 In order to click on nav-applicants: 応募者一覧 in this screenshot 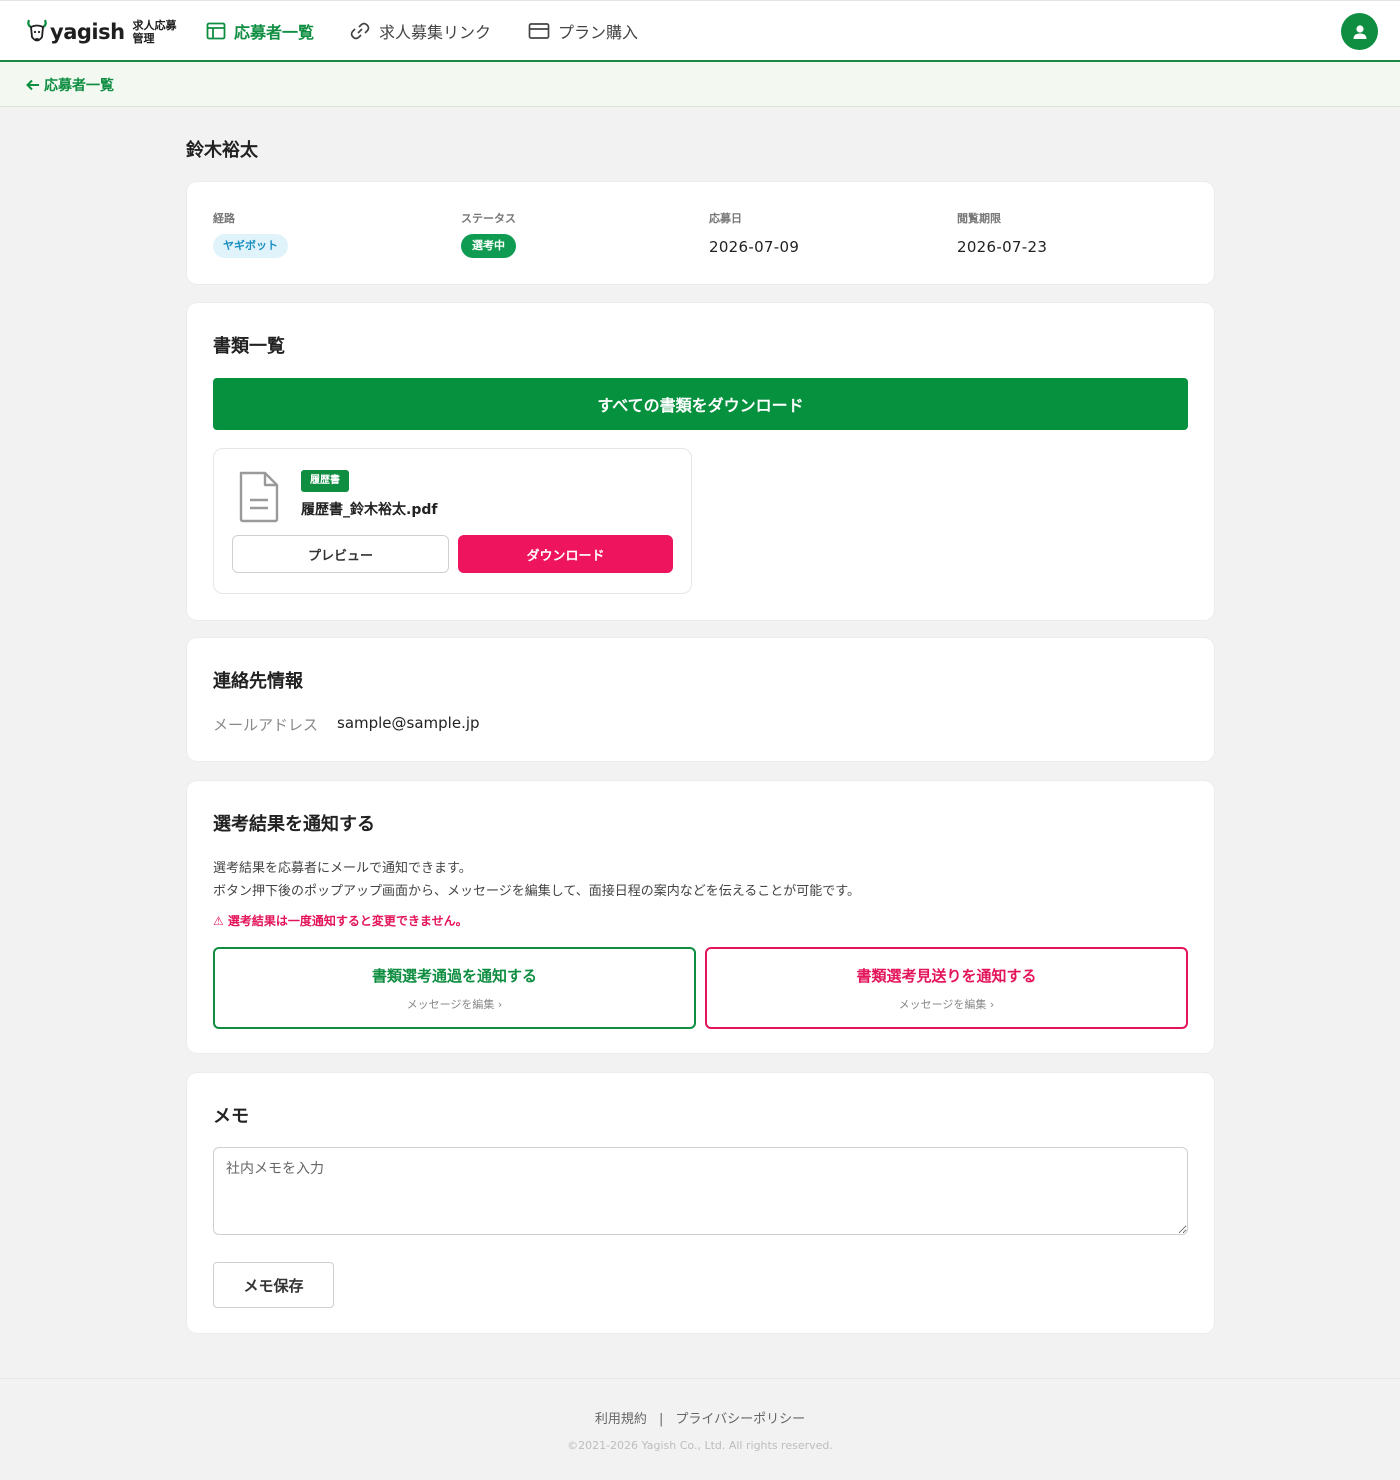, I will do `click(260, 31)`.